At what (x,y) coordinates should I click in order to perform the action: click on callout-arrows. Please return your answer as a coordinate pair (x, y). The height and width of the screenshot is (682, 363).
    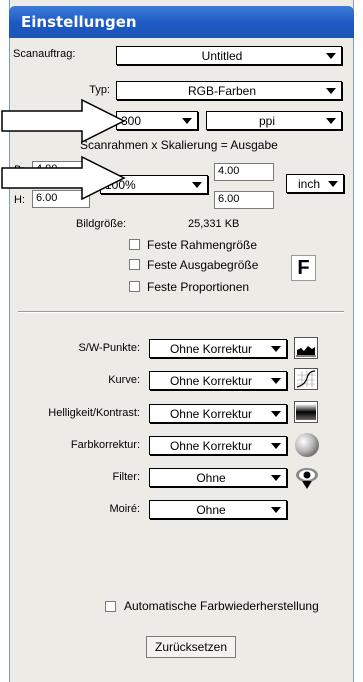
    Looking at the image, I should click on (63, 149).